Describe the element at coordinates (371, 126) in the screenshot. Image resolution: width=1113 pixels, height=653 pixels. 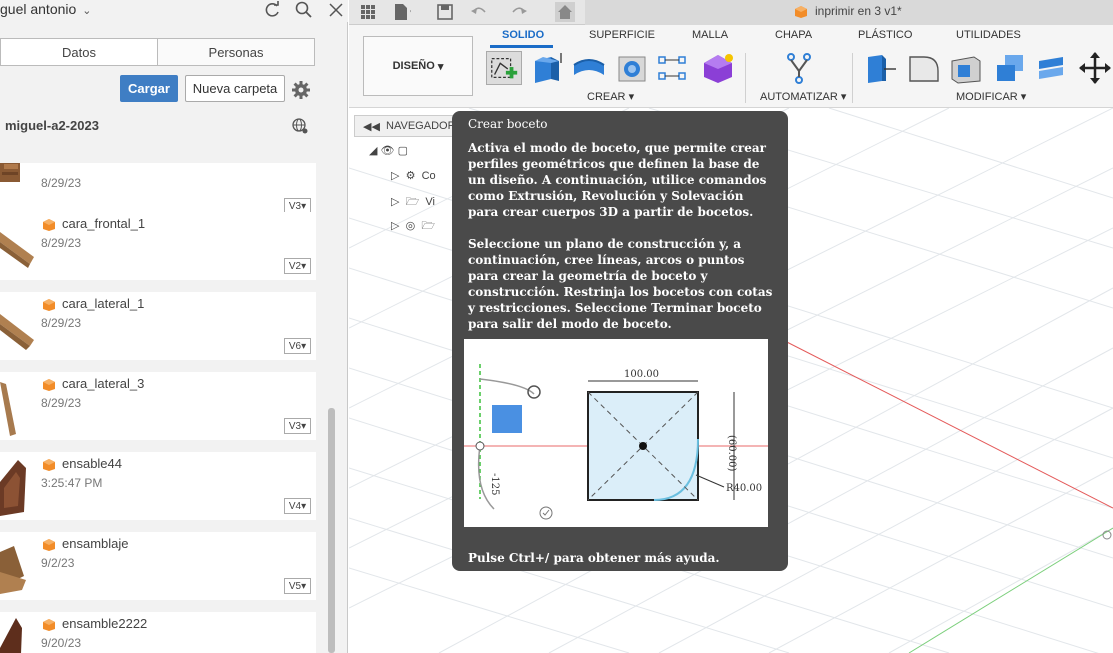
I see `collapse-icon: ◀◀` at that location.